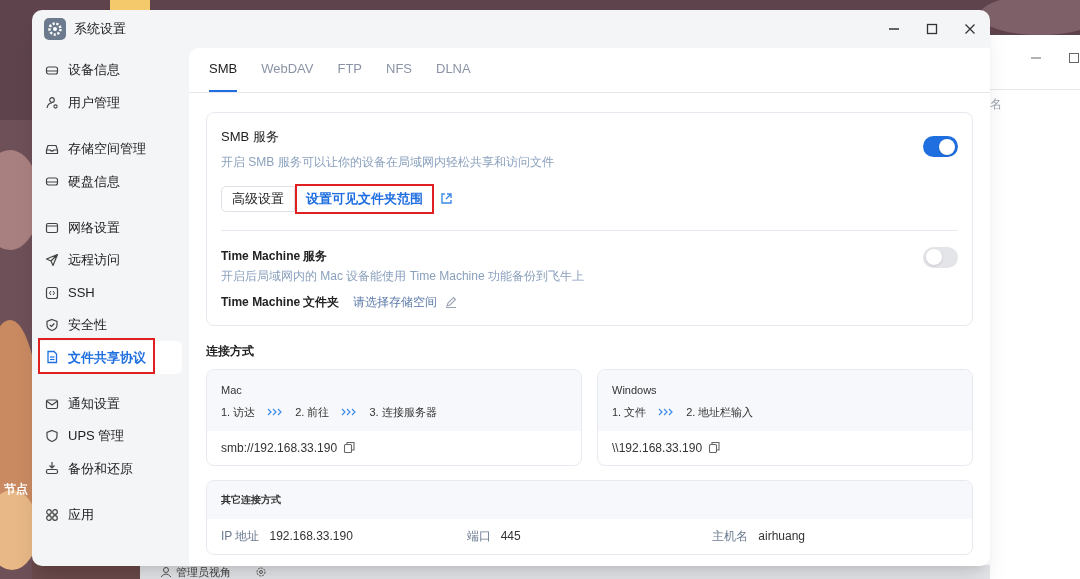  Describe the element at coordinates (110, 227) in the screenshot. I see `sidebar-item: 网络设置` at that location.